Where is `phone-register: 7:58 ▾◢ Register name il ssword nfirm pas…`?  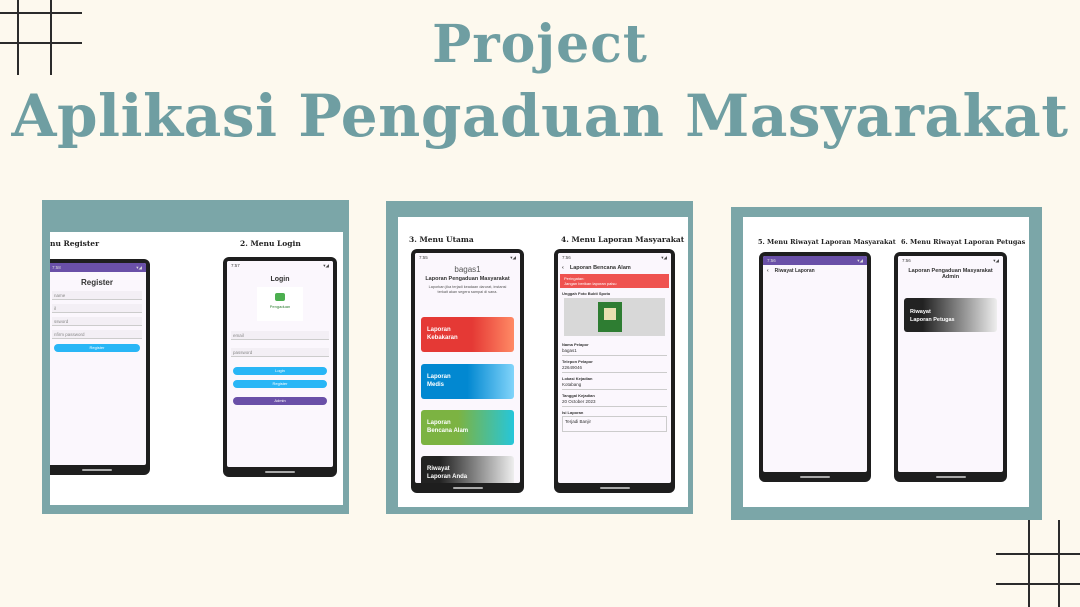 phone-register: 7:58 ▾◢ Register name il ssword nfirm pas… is located at coordinates (100, 367).